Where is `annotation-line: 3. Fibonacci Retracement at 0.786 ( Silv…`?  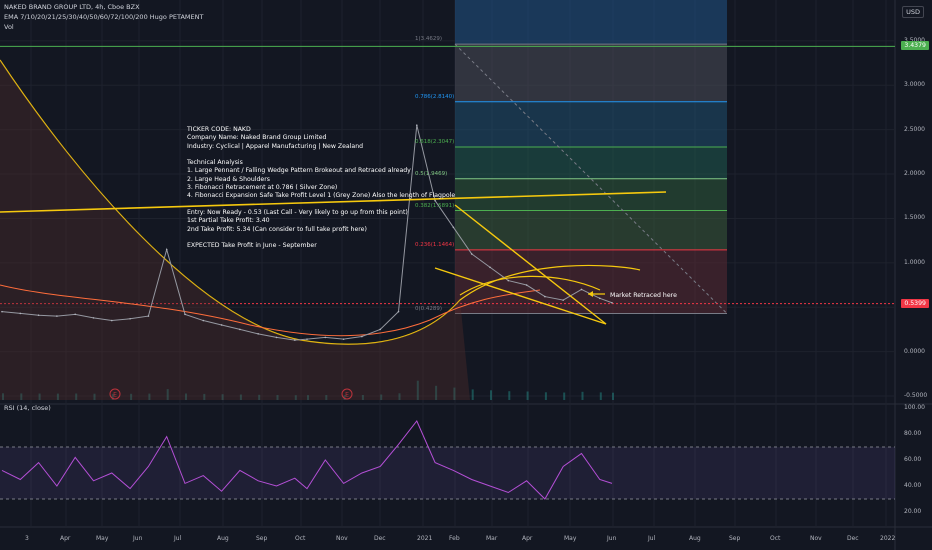
annotation-line: 3. Fibonacci Retracement at 0.786 ( Silv… is located at coordinates (262, 188).